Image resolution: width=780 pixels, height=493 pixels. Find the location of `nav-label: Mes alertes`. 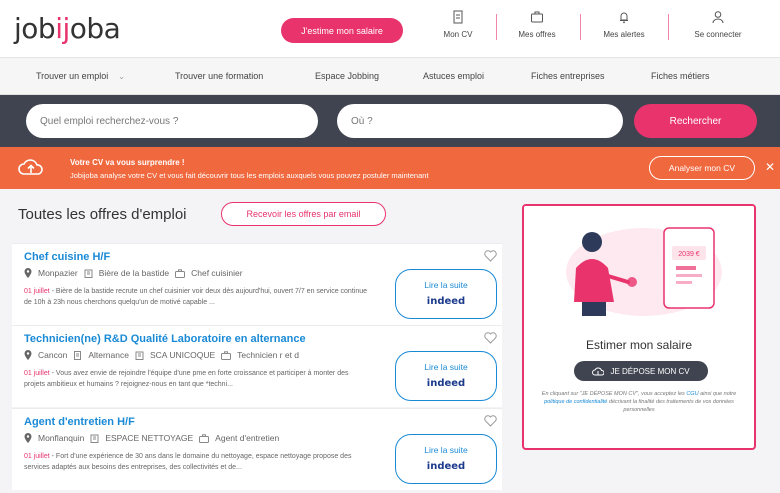

nav-label: Mes alertes is located at coordinates (624, 34).